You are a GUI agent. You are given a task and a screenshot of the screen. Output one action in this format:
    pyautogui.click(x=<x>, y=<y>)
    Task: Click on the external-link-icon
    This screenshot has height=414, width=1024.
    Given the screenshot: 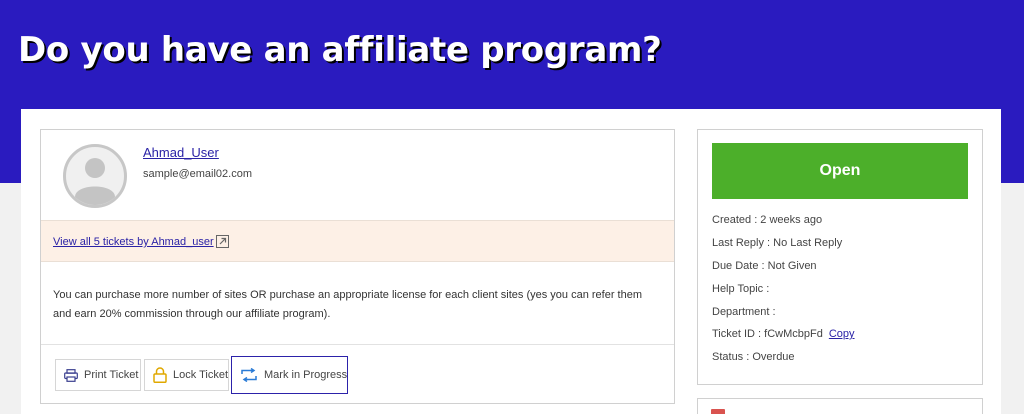 What is the action you would take?
    pyautogui.click(x=222, y=241)
    